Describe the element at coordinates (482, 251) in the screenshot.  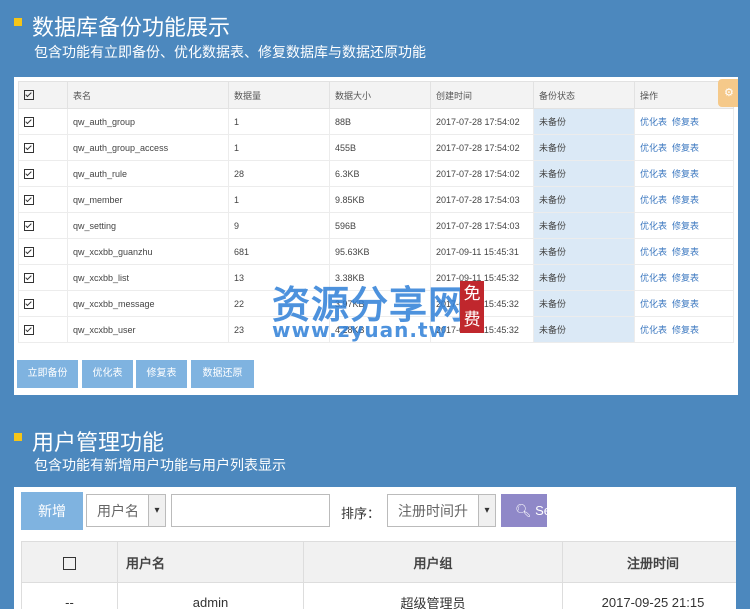
I see `created-time: 2017-09-11 15:45:31` at that location.